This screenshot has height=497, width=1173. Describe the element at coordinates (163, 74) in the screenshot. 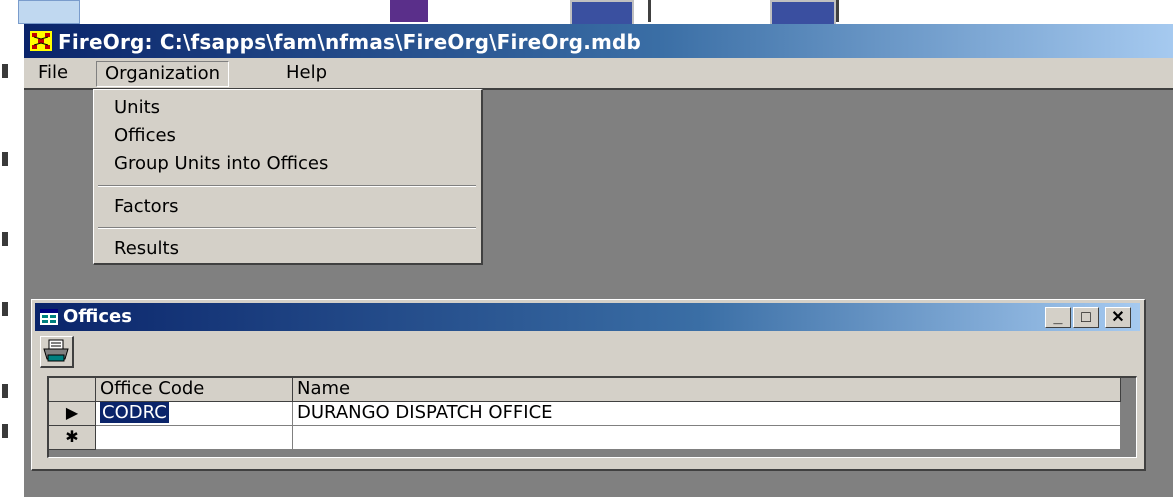

I see `menu-organization: Organization` at that location.